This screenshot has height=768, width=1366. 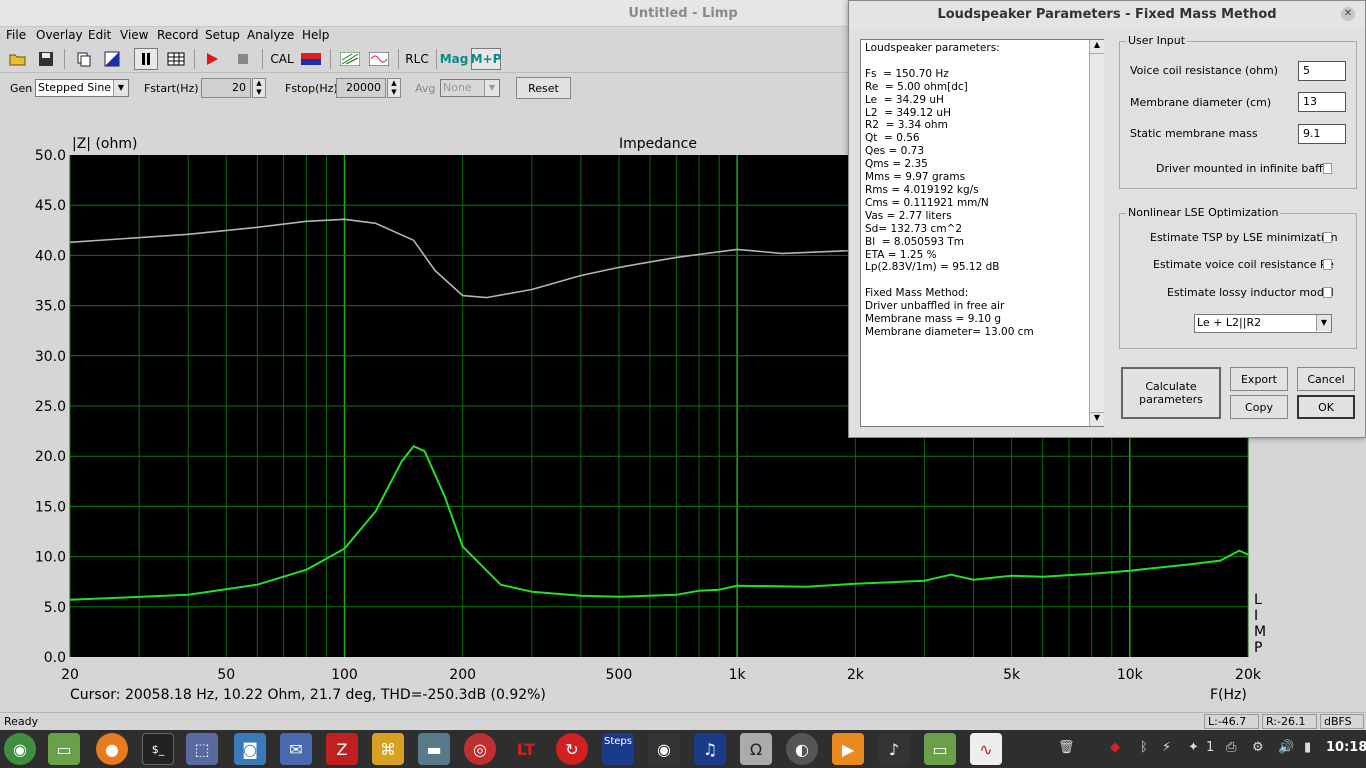 What do you see at coordinates (311, 59) in the screenshot?
I see `calibration-icon` at bounding box center [311, 59].